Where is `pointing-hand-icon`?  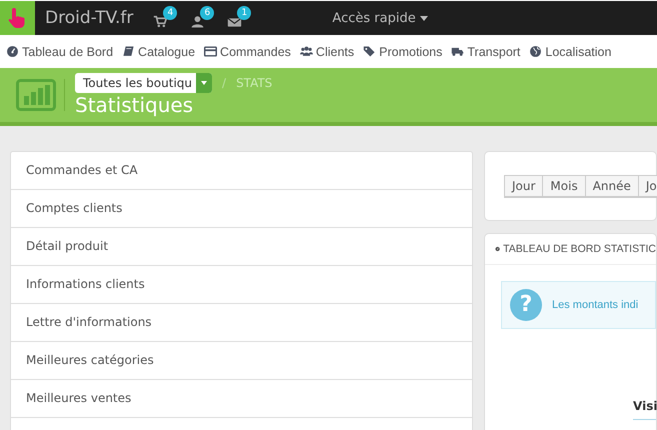
pointing-hand-icon is located at coordinates (18, 18).